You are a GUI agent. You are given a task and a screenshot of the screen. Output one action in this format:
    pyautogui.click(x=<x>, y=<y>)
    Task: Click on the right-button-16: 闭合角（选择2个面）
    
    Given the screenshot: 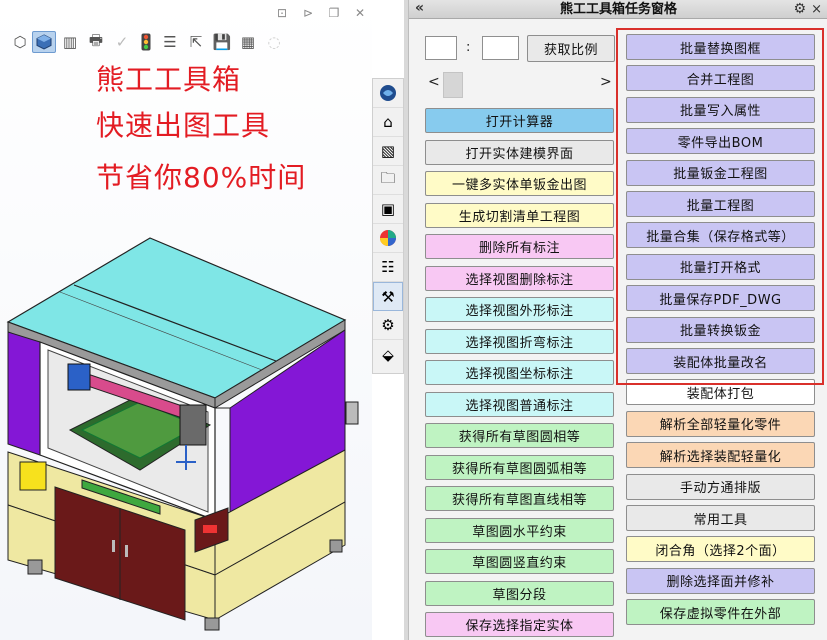 What is the action you would take?
    pyautogui.click(x=720, y=549)
    